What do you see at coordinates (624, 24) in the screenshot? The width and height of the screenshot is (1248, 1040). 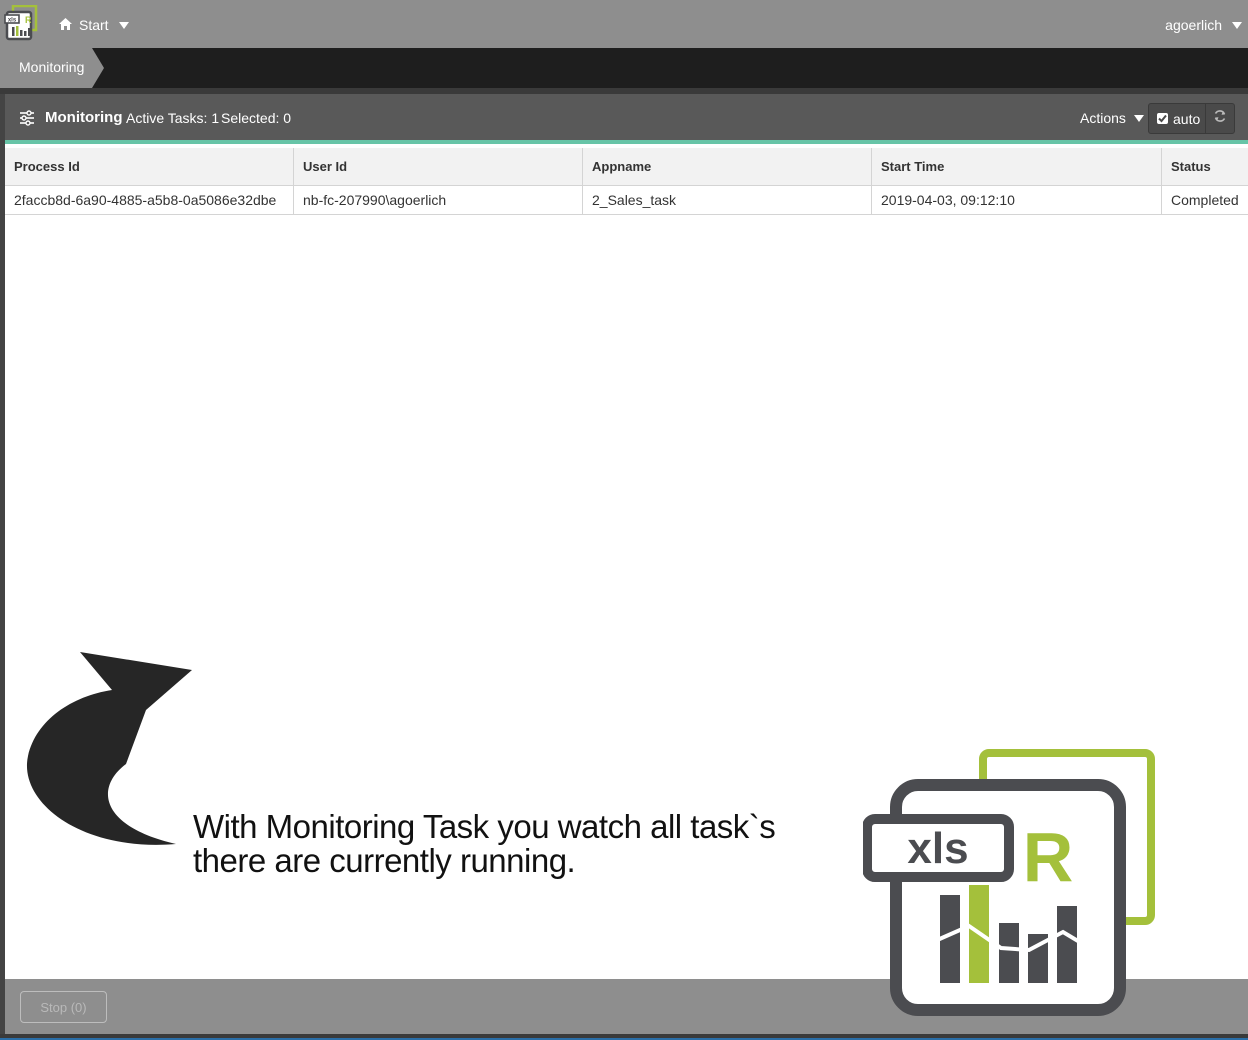 I see `top-bar: xls R Start agoerlich` at bounding box center [624, 24].